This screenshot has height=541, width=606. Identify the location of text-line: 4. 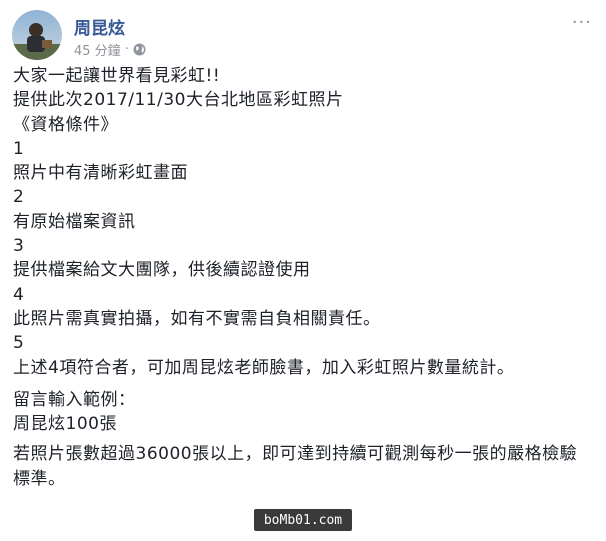
(18, 294).